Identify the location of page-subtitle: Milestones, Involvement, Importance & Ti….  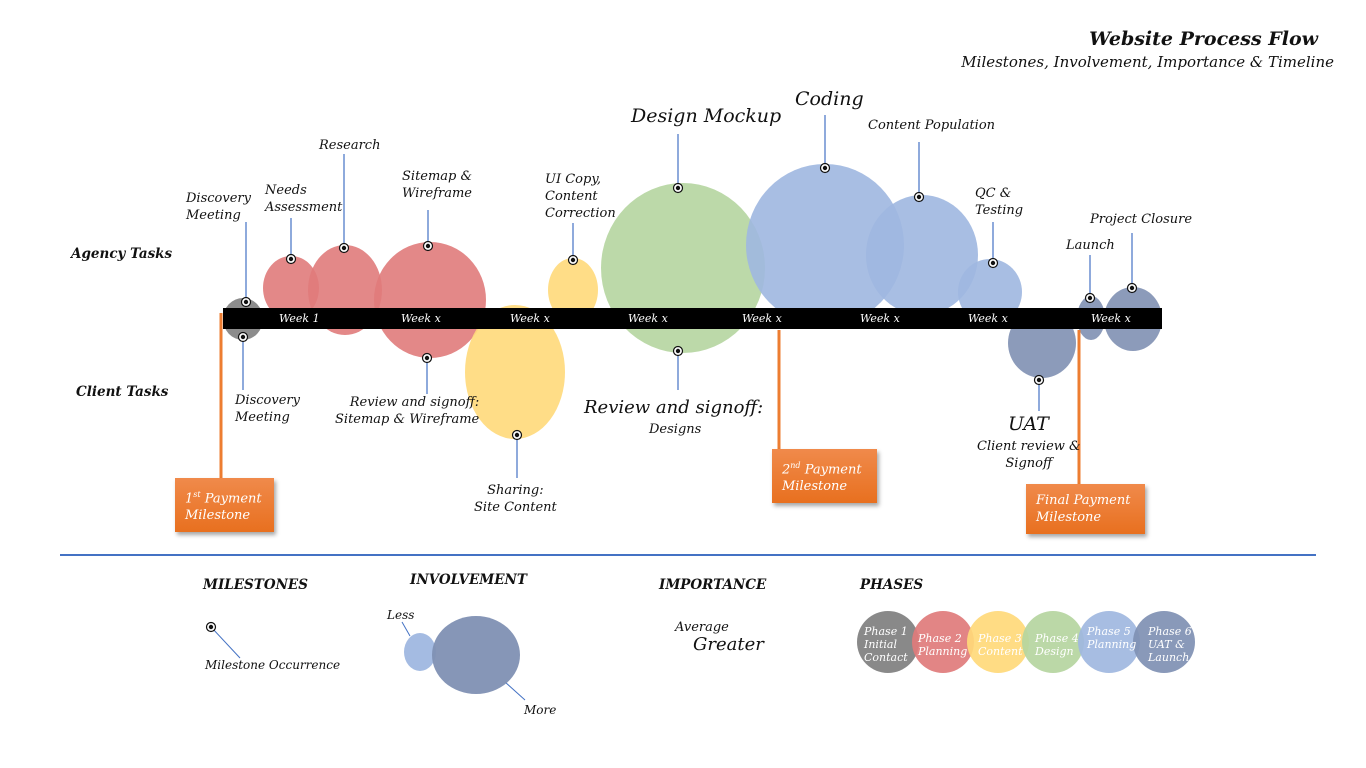
(1147, 62).